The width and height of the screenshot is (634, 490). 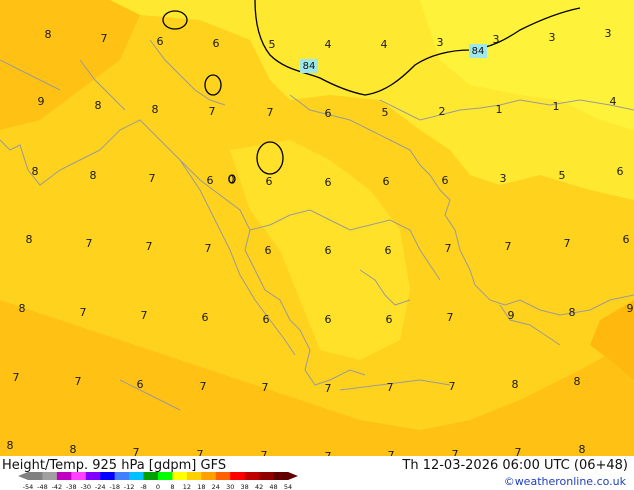 What do you see at coordinates (216, 486) in the screenshot?
I see `scale-tick-label: 24` at bounding box center [216, 486].